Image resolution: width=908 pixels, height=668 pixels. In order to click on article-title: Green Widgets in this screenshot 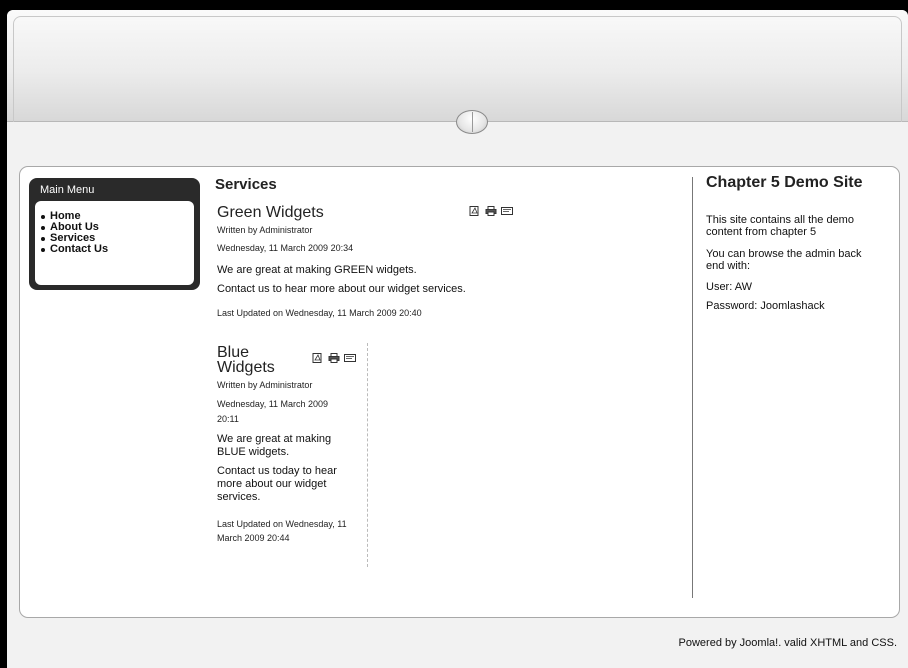, I will do `click(270, 213)`.